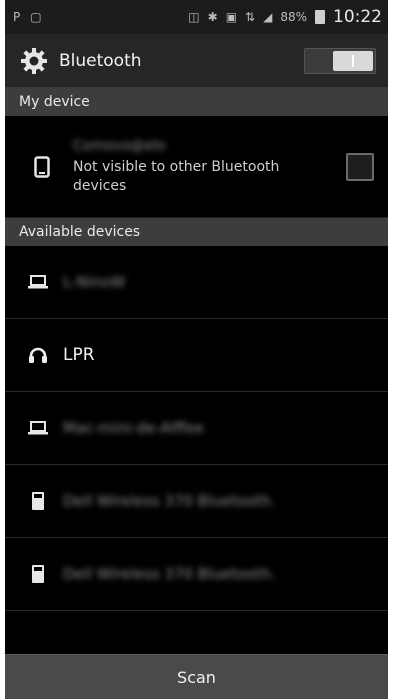 The height and width of the screenshot is (699, 393). I want to click on device-row-1: L-NinoW, so click(196, 282).